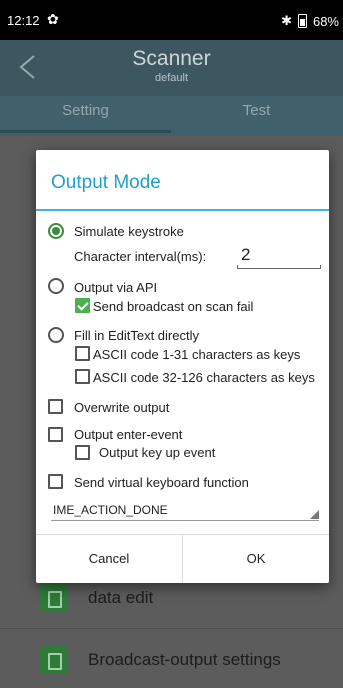 The height and width of the screenshot is (688, 343). Describe the element at coordinates (185, 520) in the screenshot. I see `ime-action-underline` at that location.